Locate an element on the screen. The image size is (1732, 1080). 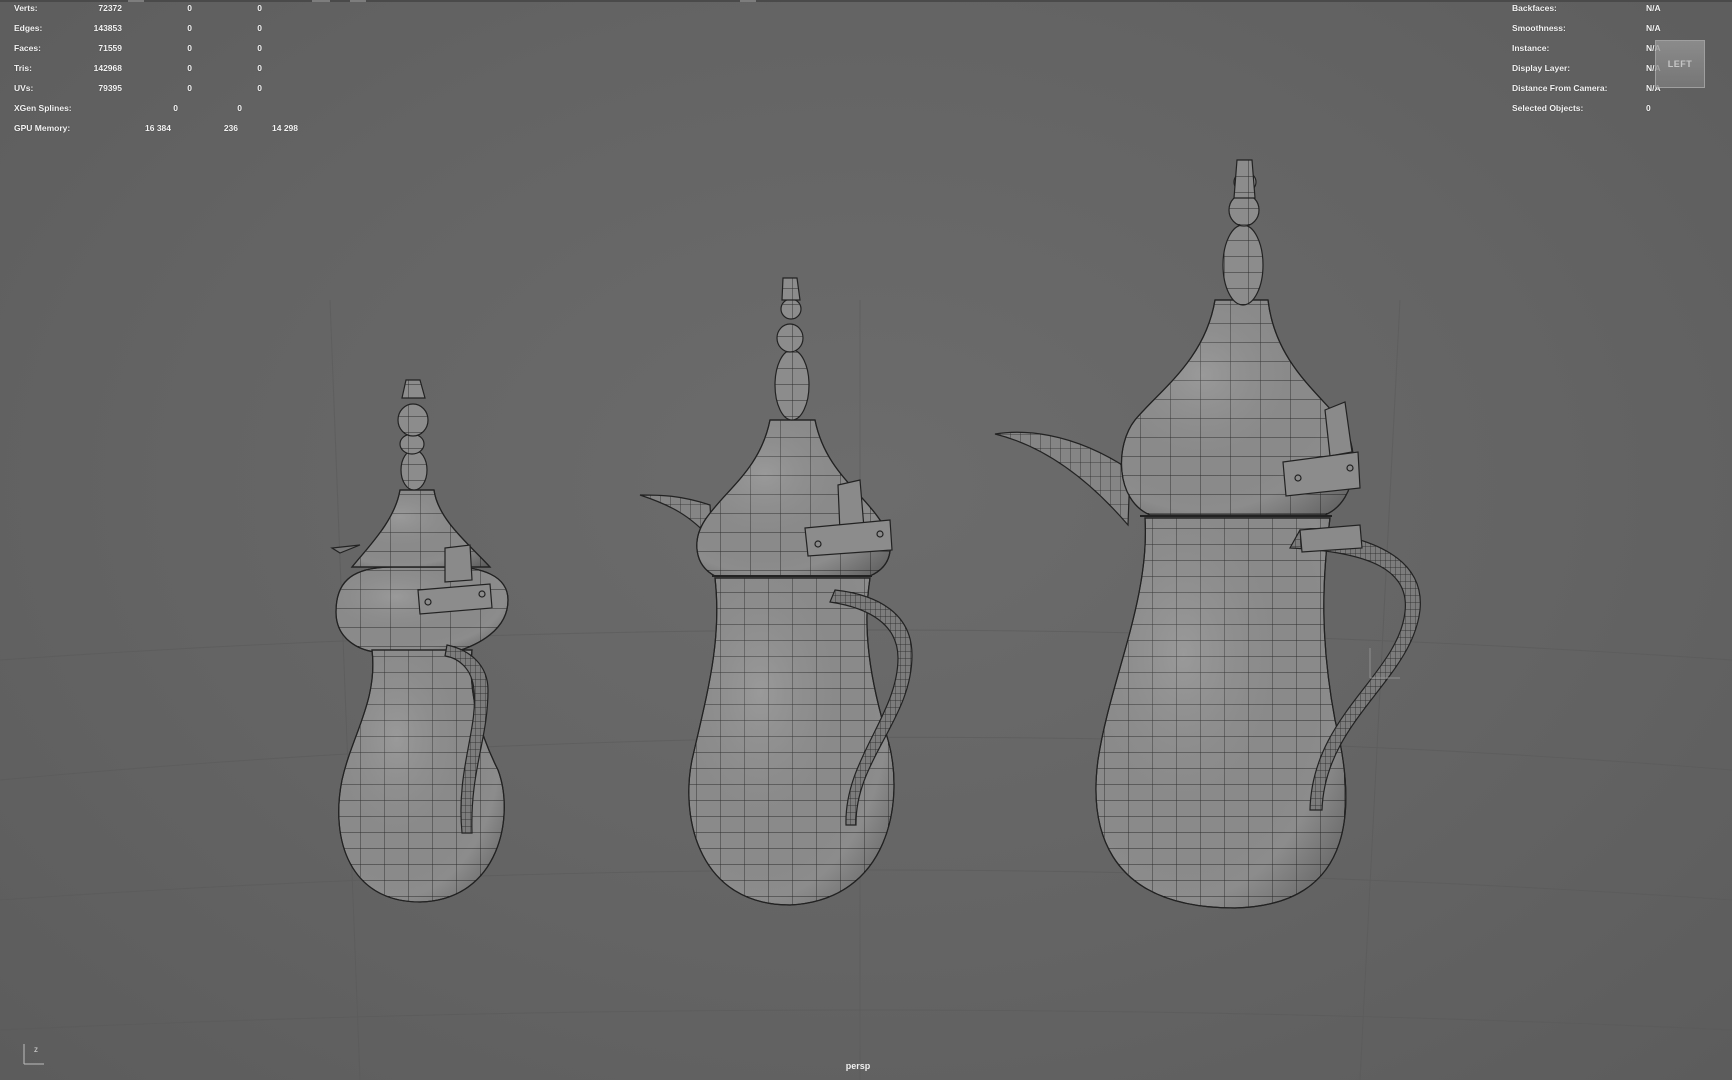
hud-left-label: UVs: is located at coordinates (24, 88).